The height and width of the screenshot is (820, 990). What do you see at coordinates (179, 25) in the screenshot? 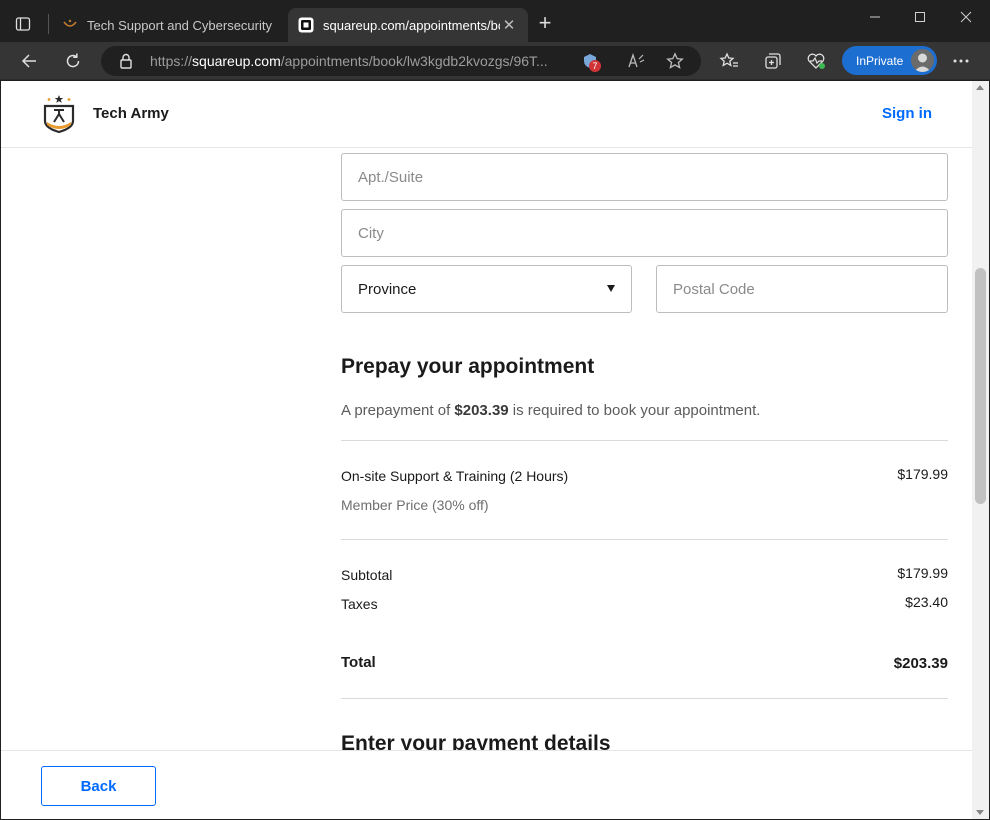
I see `tab-title: Tech Support and Cybersecurity` at bounding box center [179, 25].